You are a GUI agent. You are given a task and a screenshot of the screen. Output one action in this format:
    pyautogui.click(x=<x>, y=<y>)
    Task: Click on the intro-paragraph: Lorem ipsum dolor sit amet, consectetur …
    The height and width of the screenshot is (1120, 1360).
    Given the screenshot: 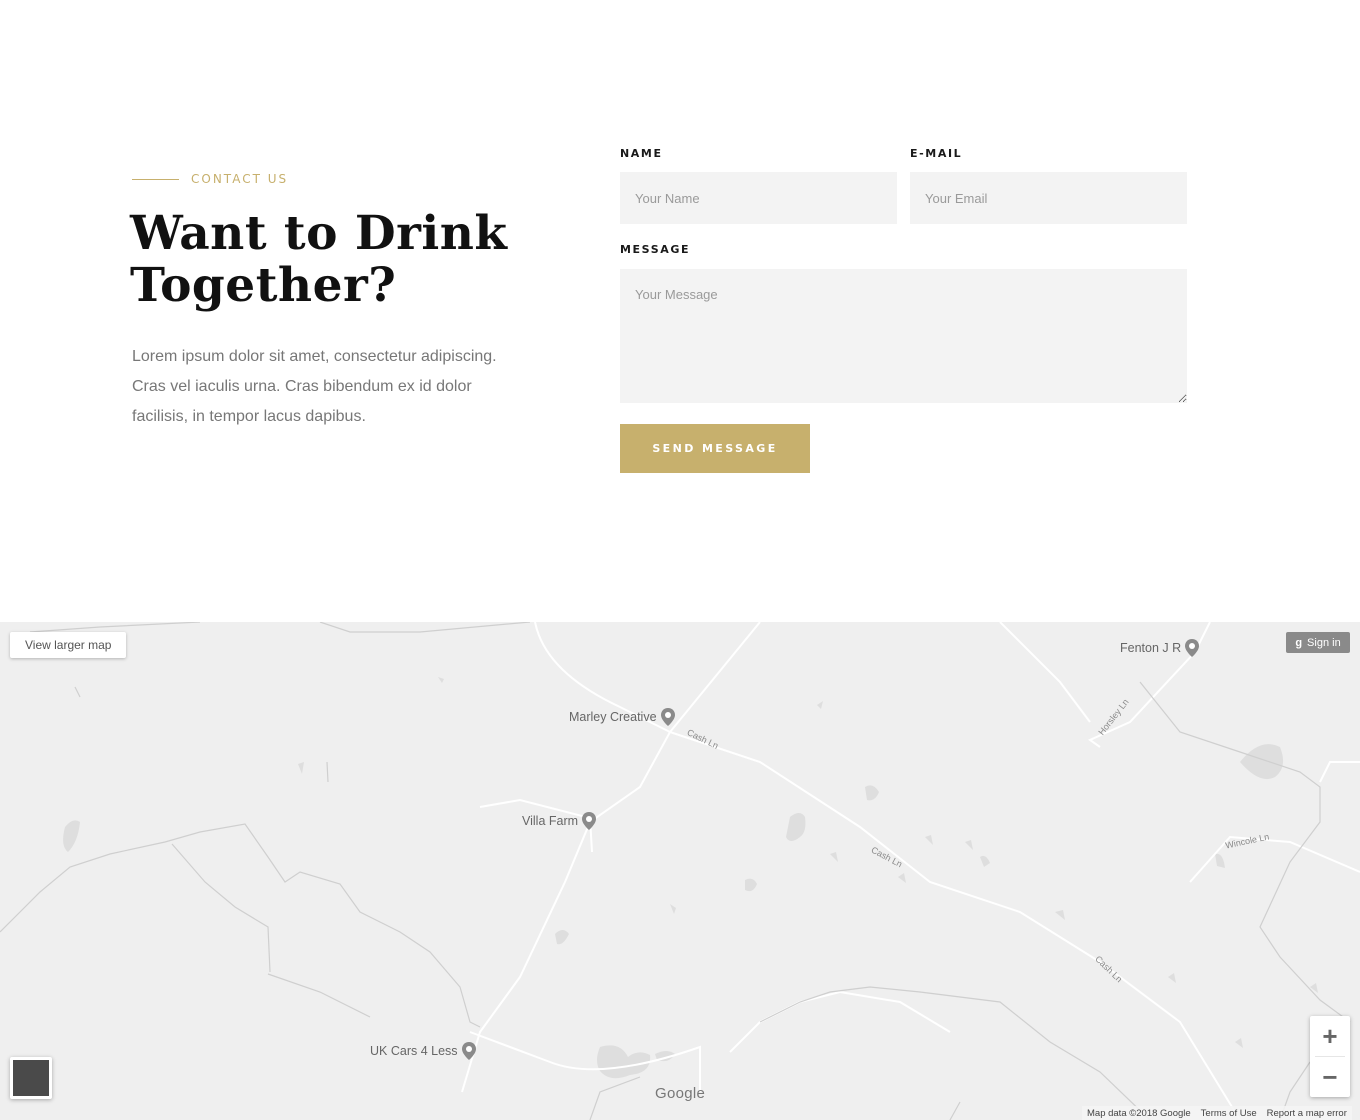 What is the action you would take?
    pyautogui.click(x=314, y=386)
    